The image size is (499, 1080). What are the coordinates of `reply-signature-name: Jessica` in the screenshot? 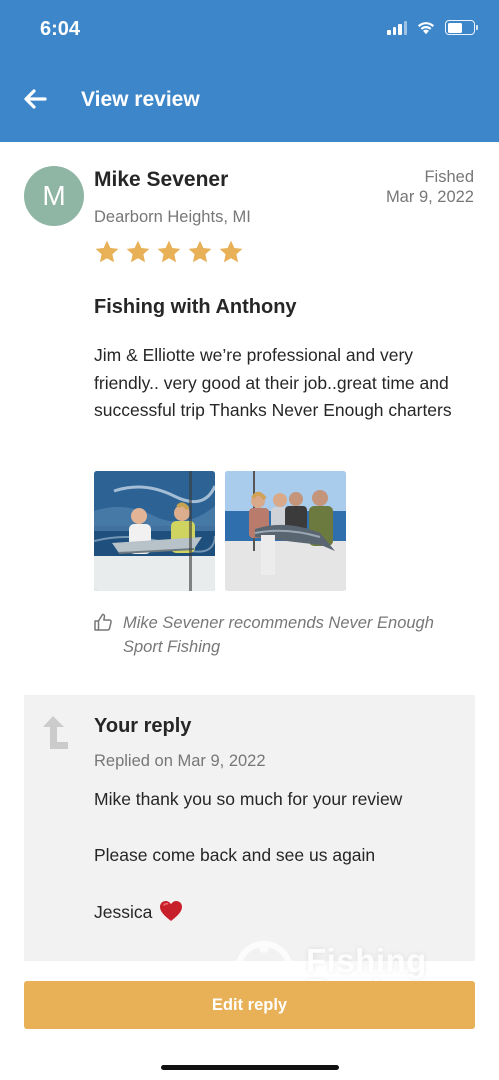 It's located at (123, 912).